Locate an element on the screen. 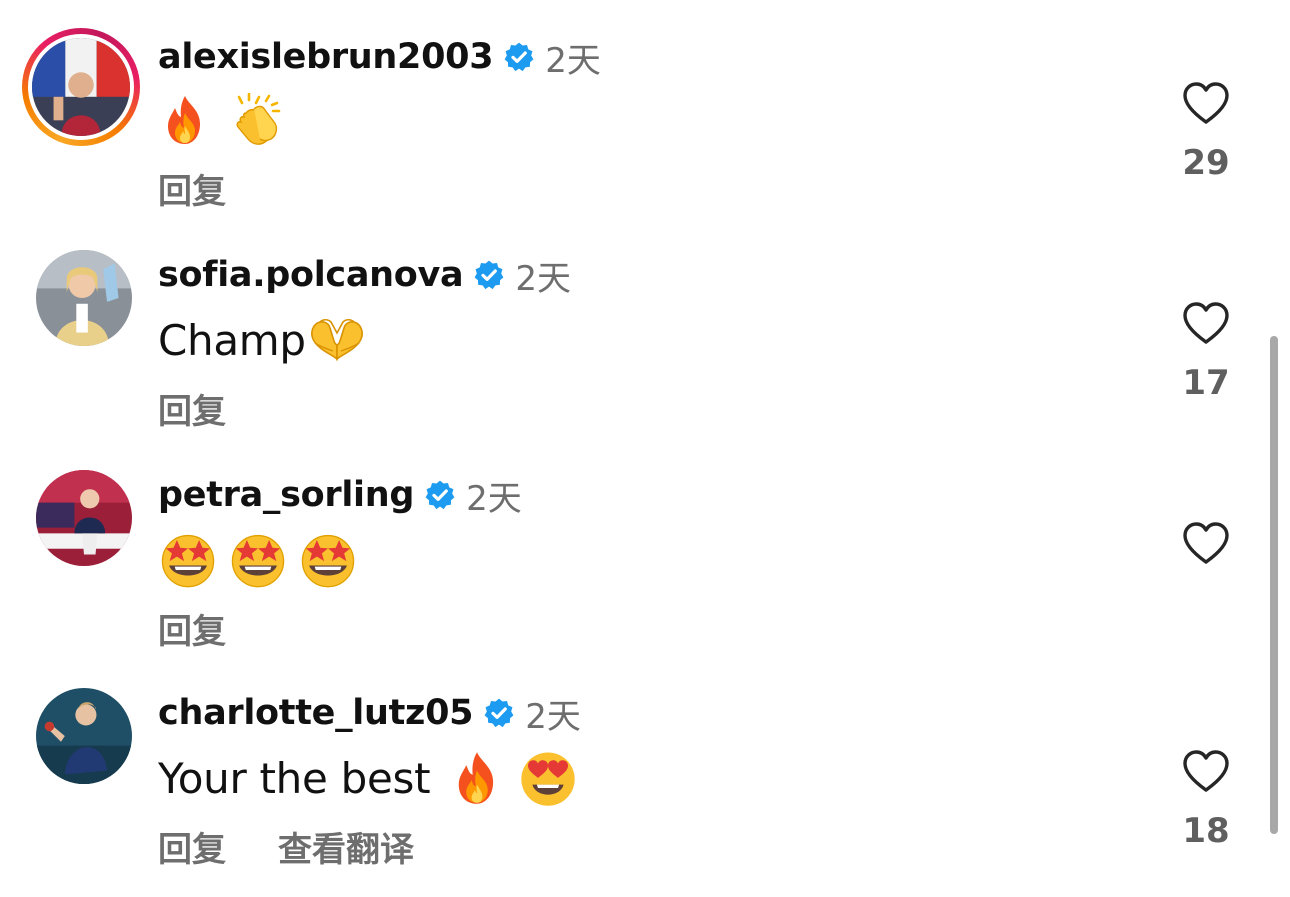  avatar-with-story-ring is located at coordinates (81, 87).